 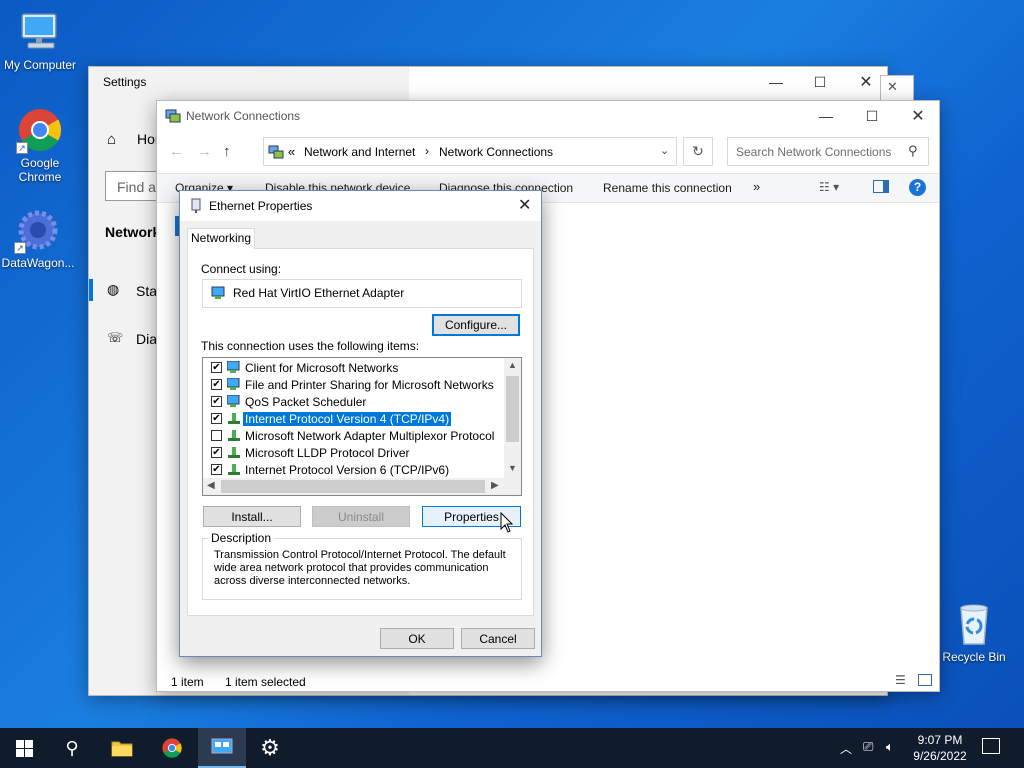 I want to click on cancel-button: Cancel, so click(x=498, y=638).